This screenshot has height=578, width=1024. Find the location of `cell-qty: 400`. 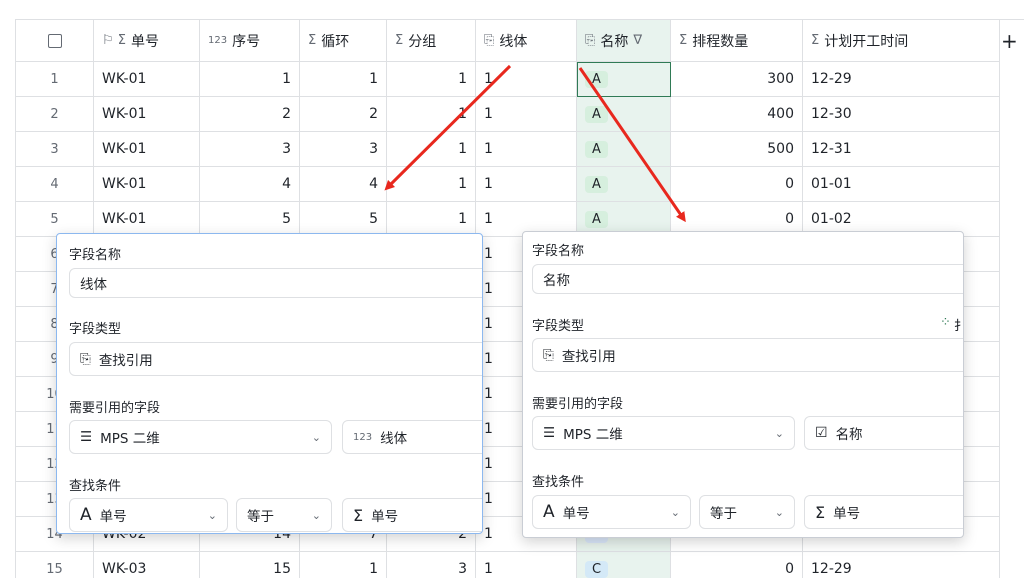

cell-qty: 400 is located at coordinates (737, 114).